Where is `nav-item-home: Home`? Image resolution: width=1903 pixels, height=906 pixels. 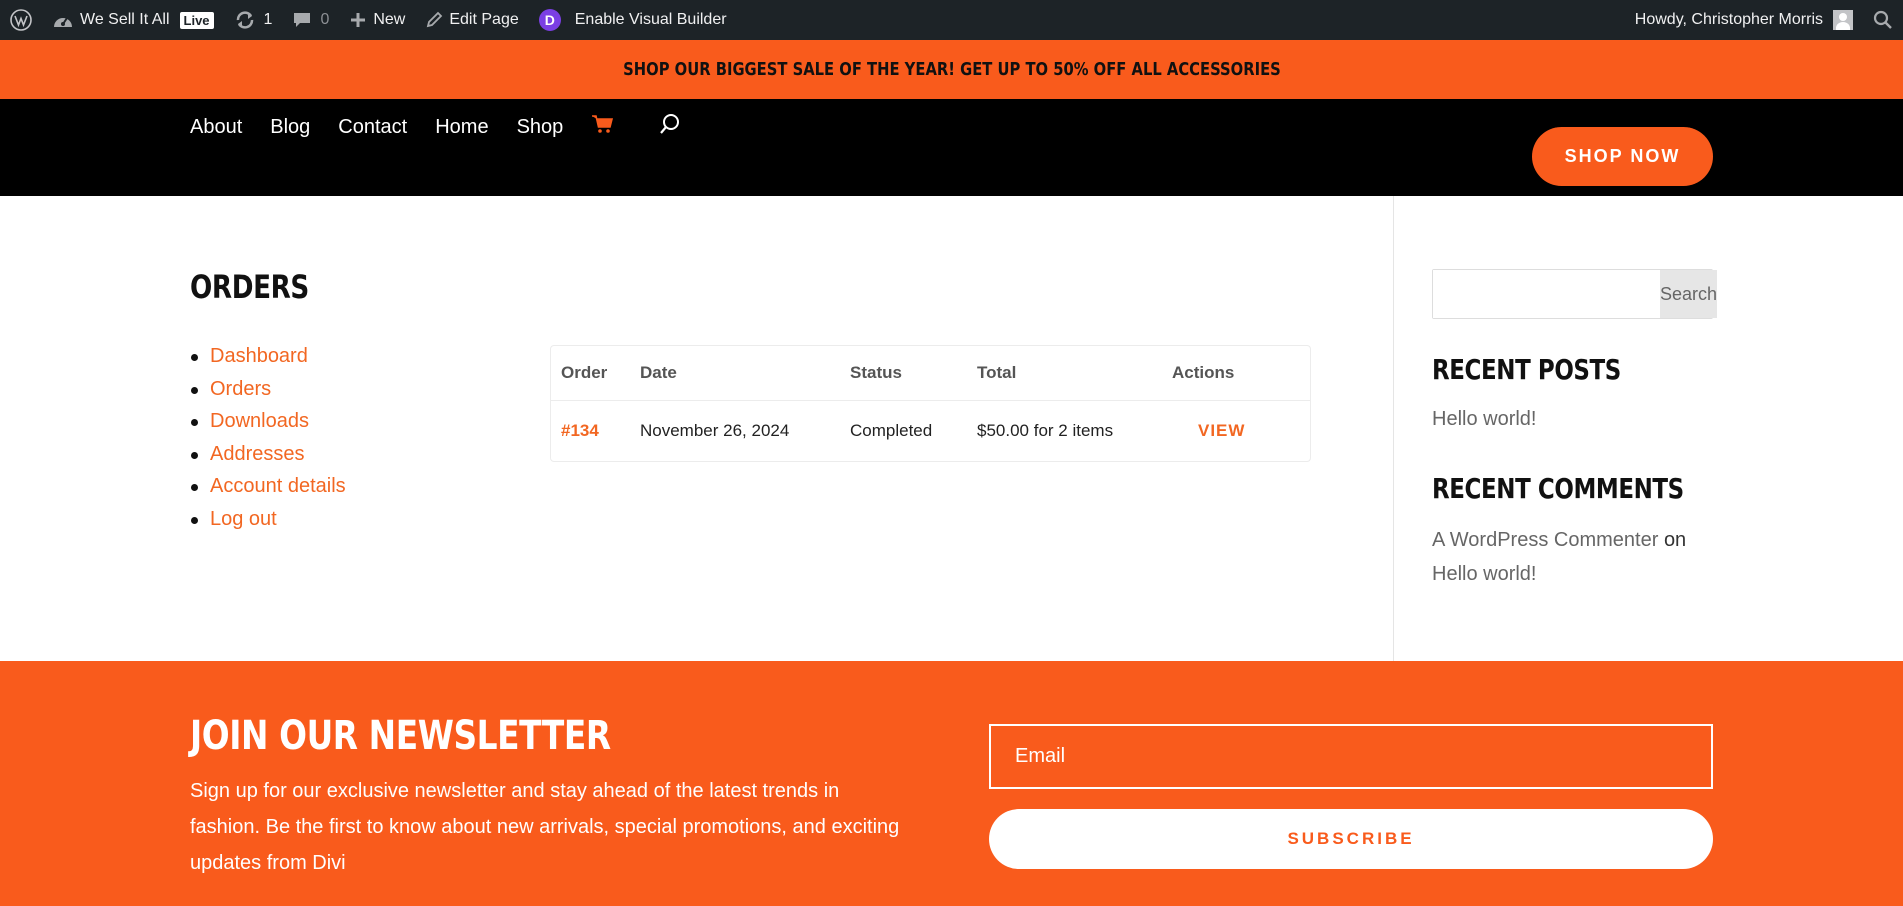
nav-item-home: Home is located at coordinates (461, 127).